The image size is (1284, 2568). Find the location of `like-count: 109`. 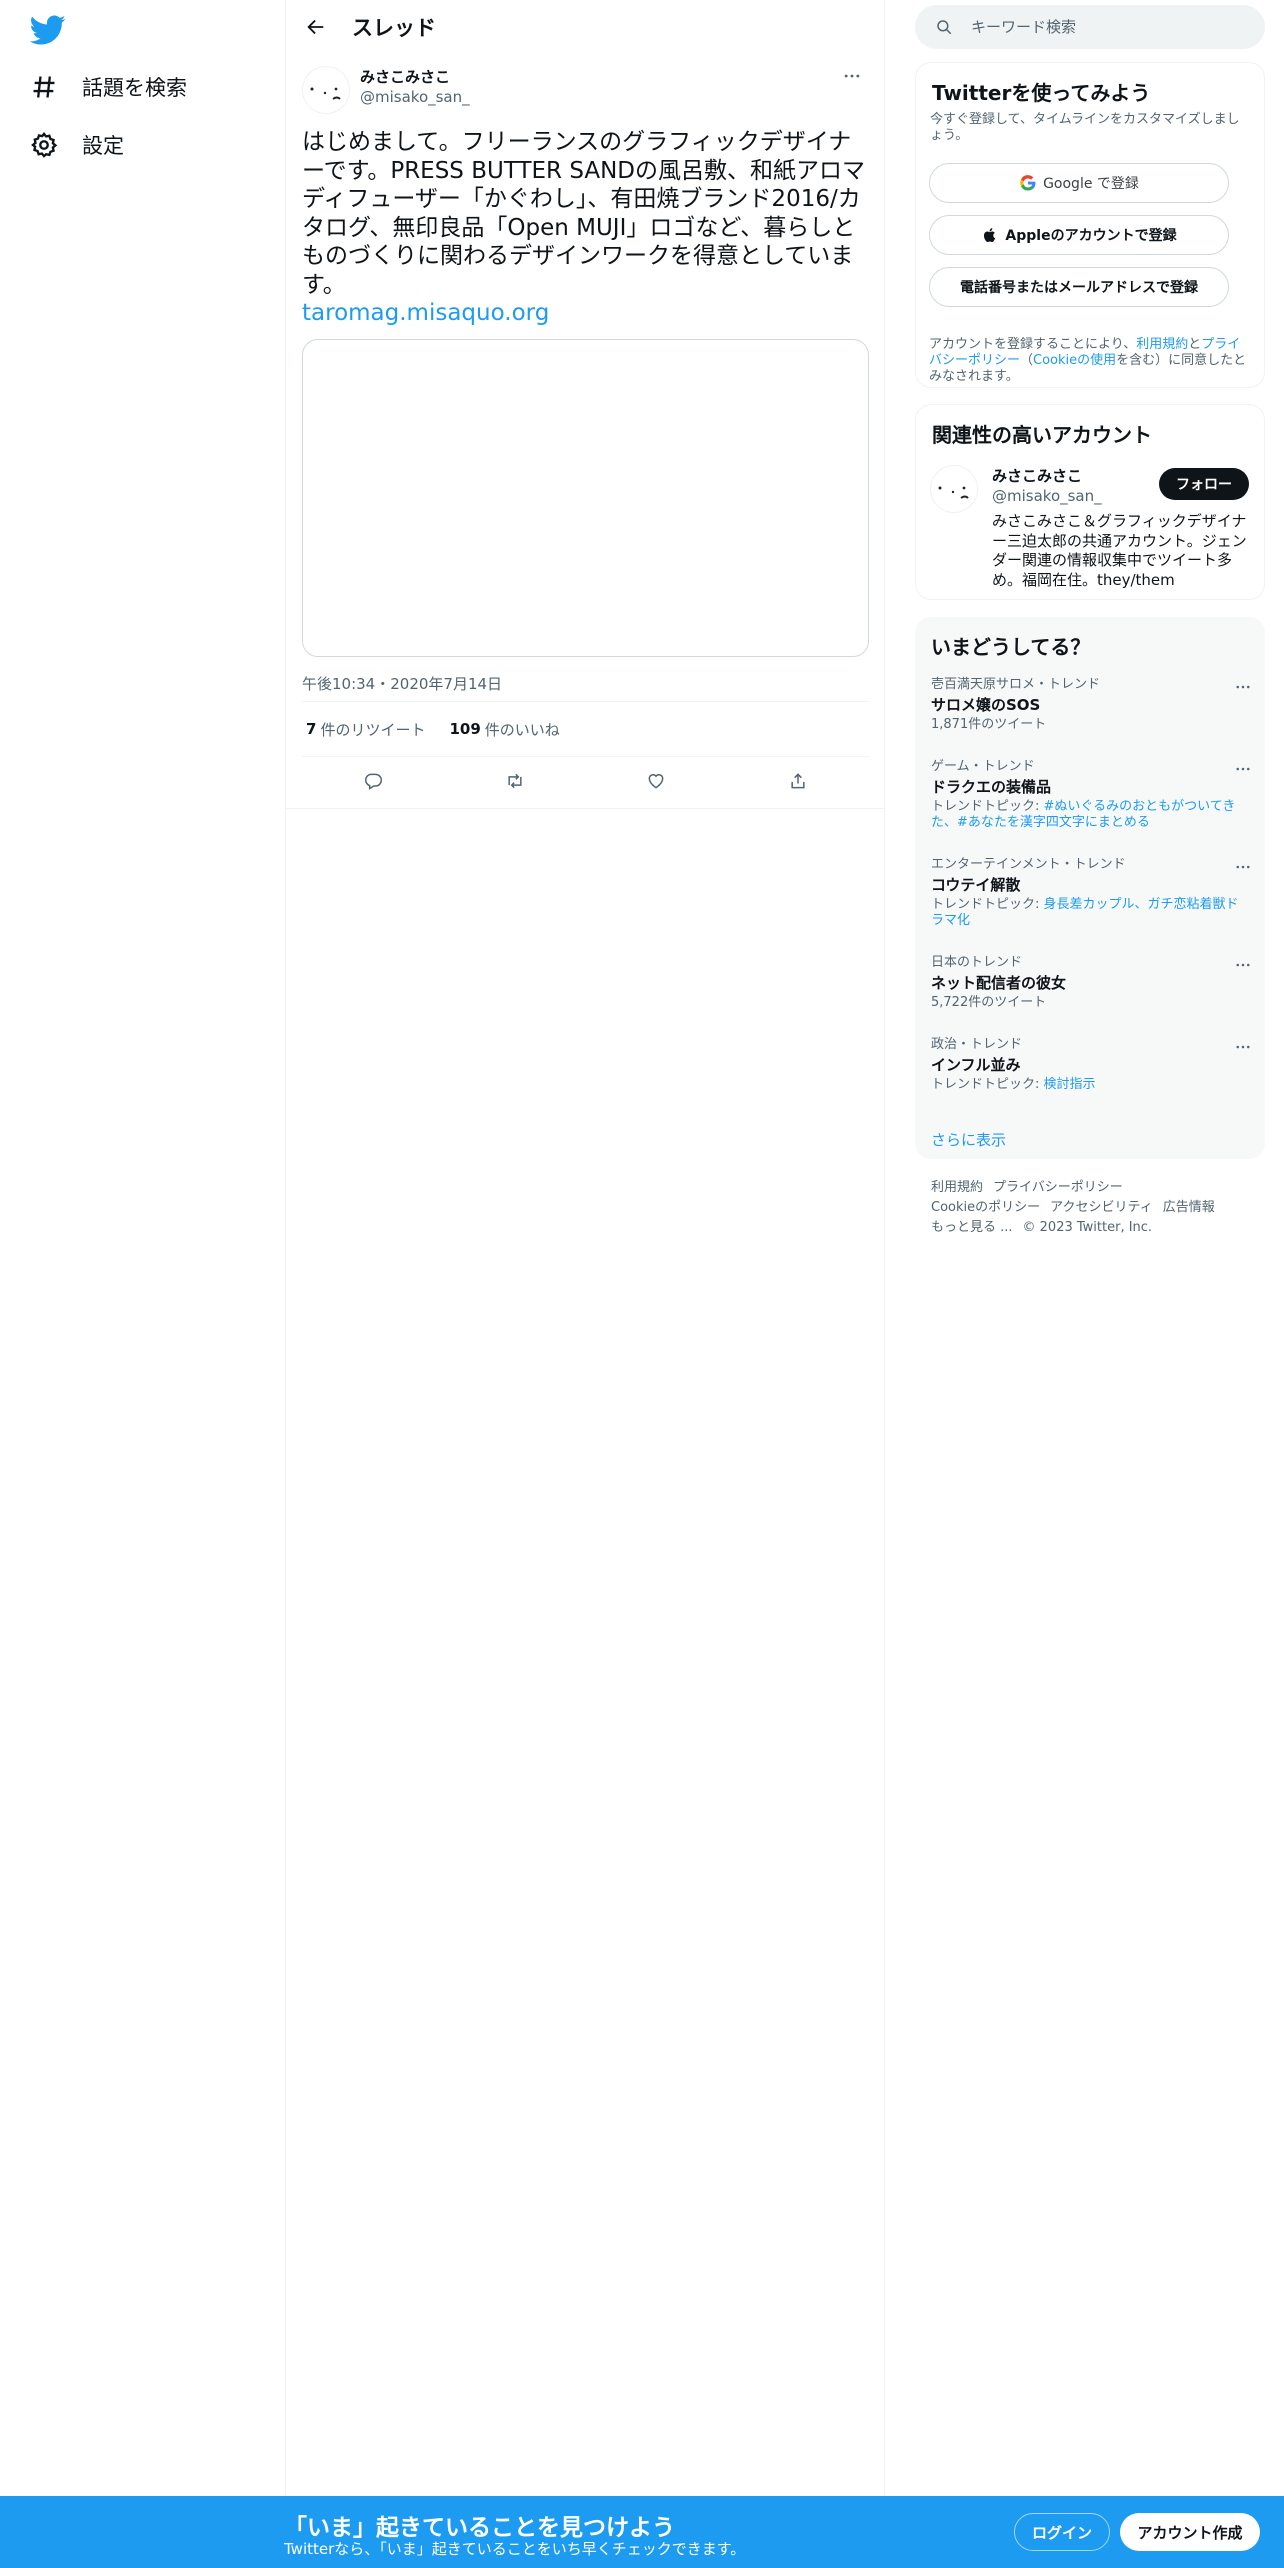

like-count: 109 is located at coordinates (464, 729).